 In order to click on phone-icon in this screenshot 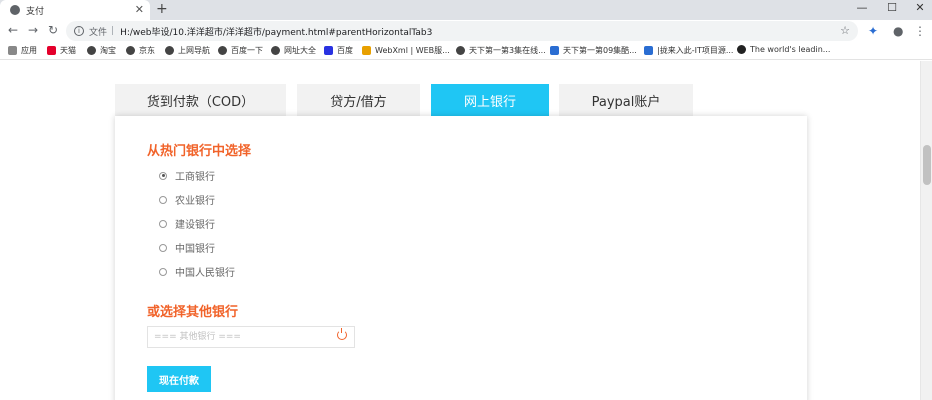, I will do `click(648, 50)`.